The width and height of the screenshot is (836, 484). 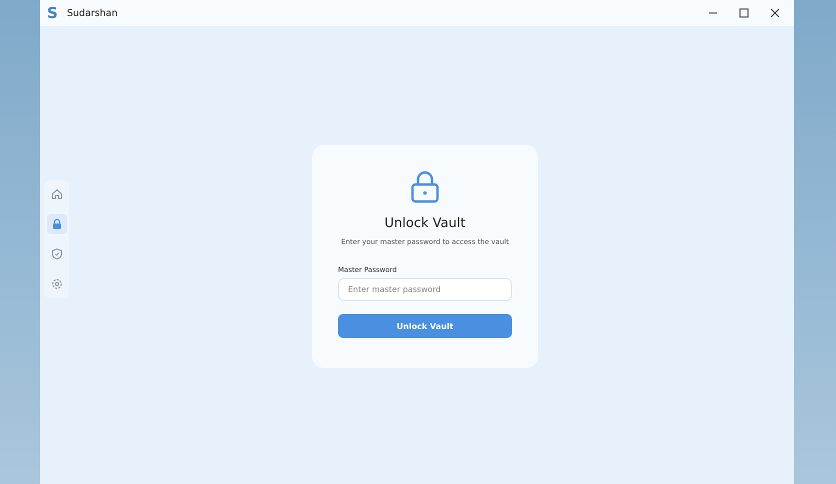 What do you see at coordinates (56, 254) in the screenshot?
I see `shield-icon` at bounding box center [56, 254].